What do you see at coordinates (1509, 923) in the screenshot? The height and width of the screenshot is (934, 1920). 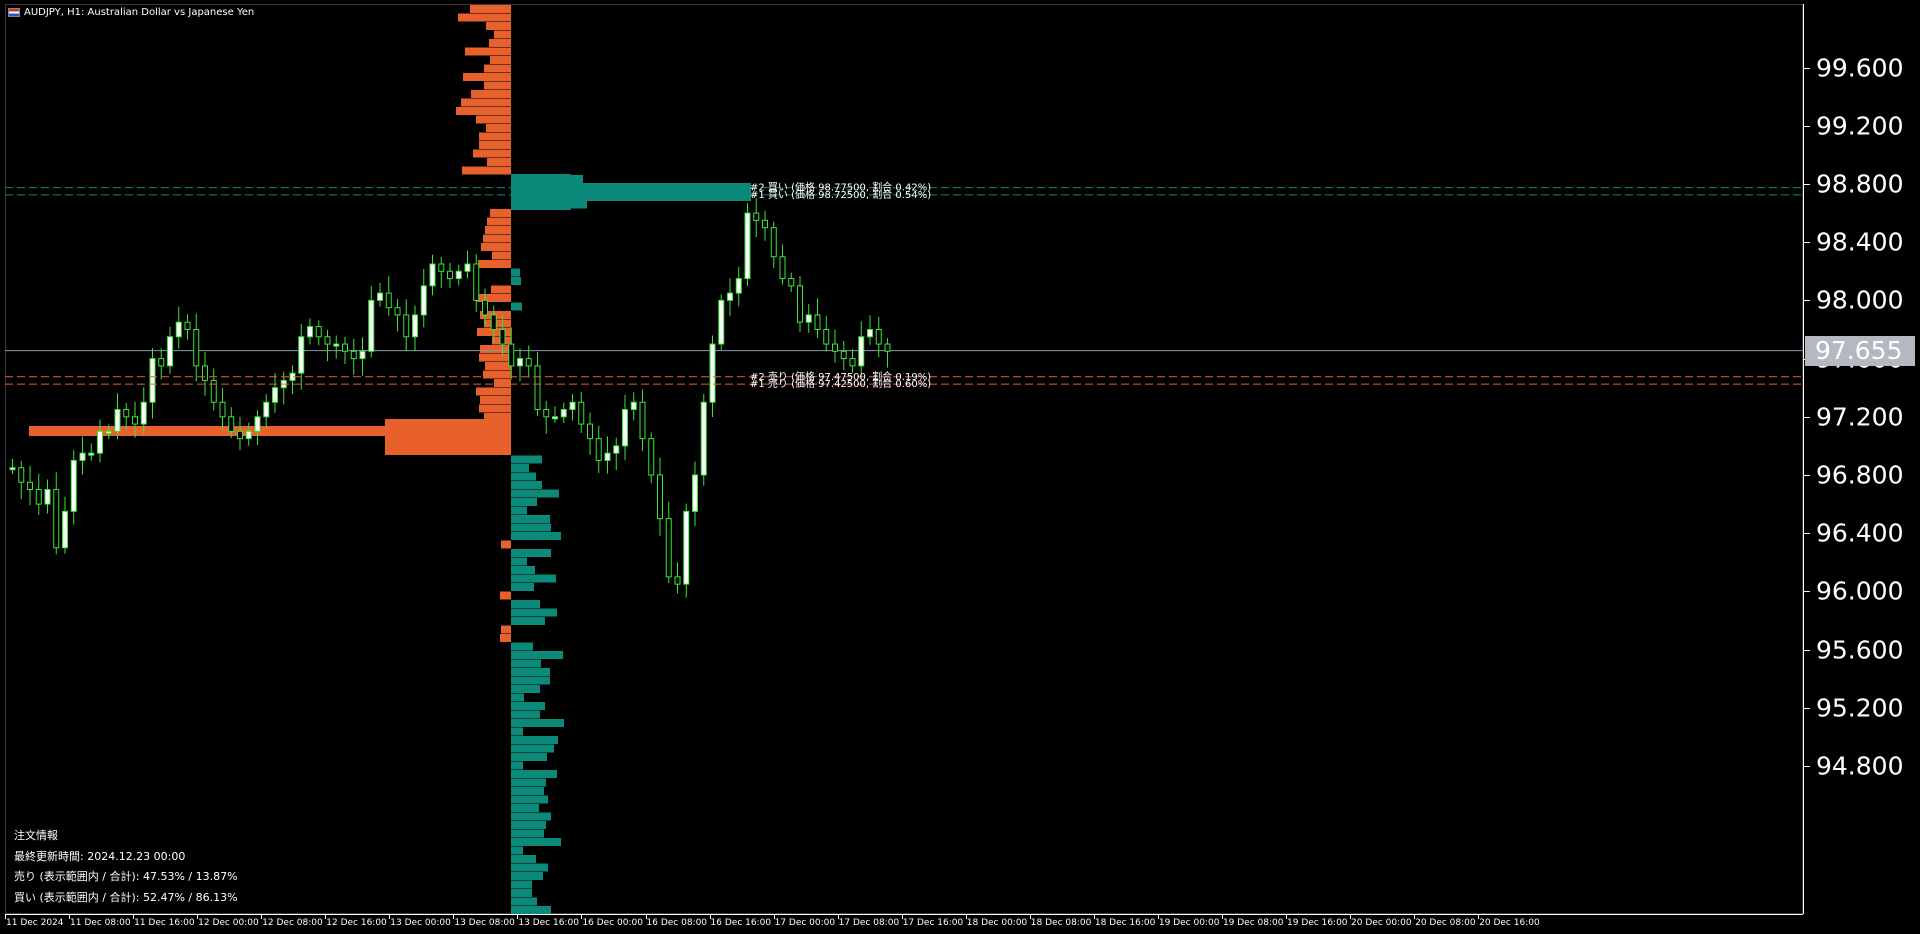 I see `time-label: 20 Dec 16:00` at bounding box center [1509, 923].